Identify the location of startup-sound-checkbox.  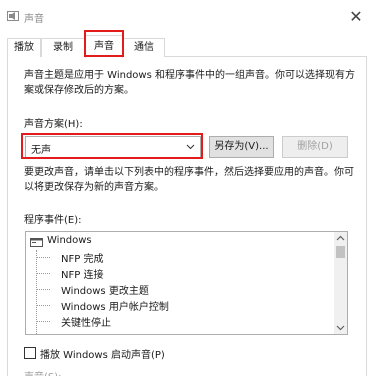
(30, 353).